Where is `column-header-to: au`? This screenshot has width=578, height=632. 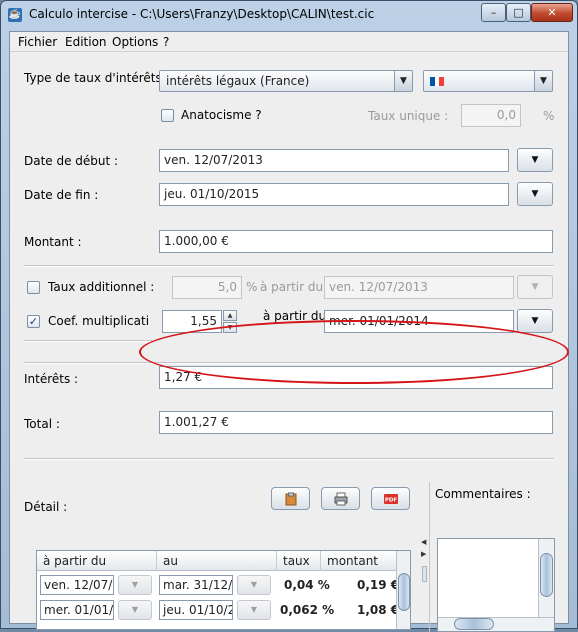
column-header-to: au is located at coordinates (217, 561).